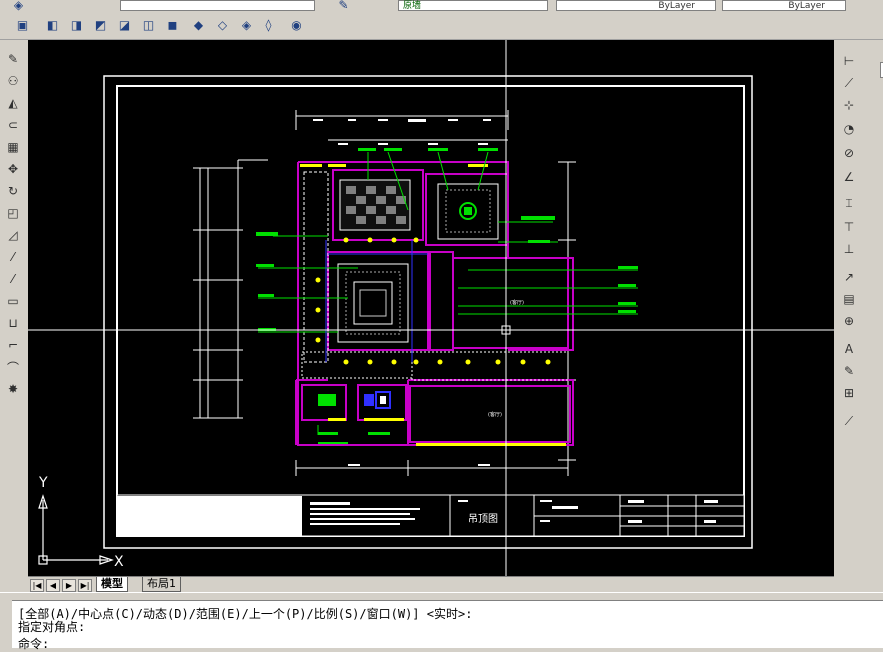 The image size is (883, 652). What do you see at coordinates (343, 6) in the screenshot?
I see `layer-previous-icon: ✎` at bounding box center [343, 6].